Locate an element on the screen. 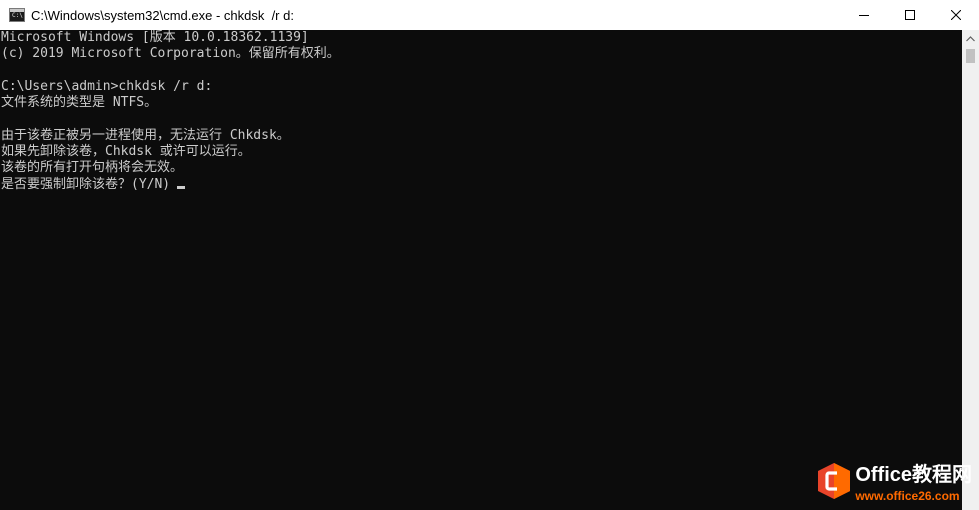 Image resolution: width=979 pixels, height=510 pixels. close-icon is located at coordinates (956, 15).